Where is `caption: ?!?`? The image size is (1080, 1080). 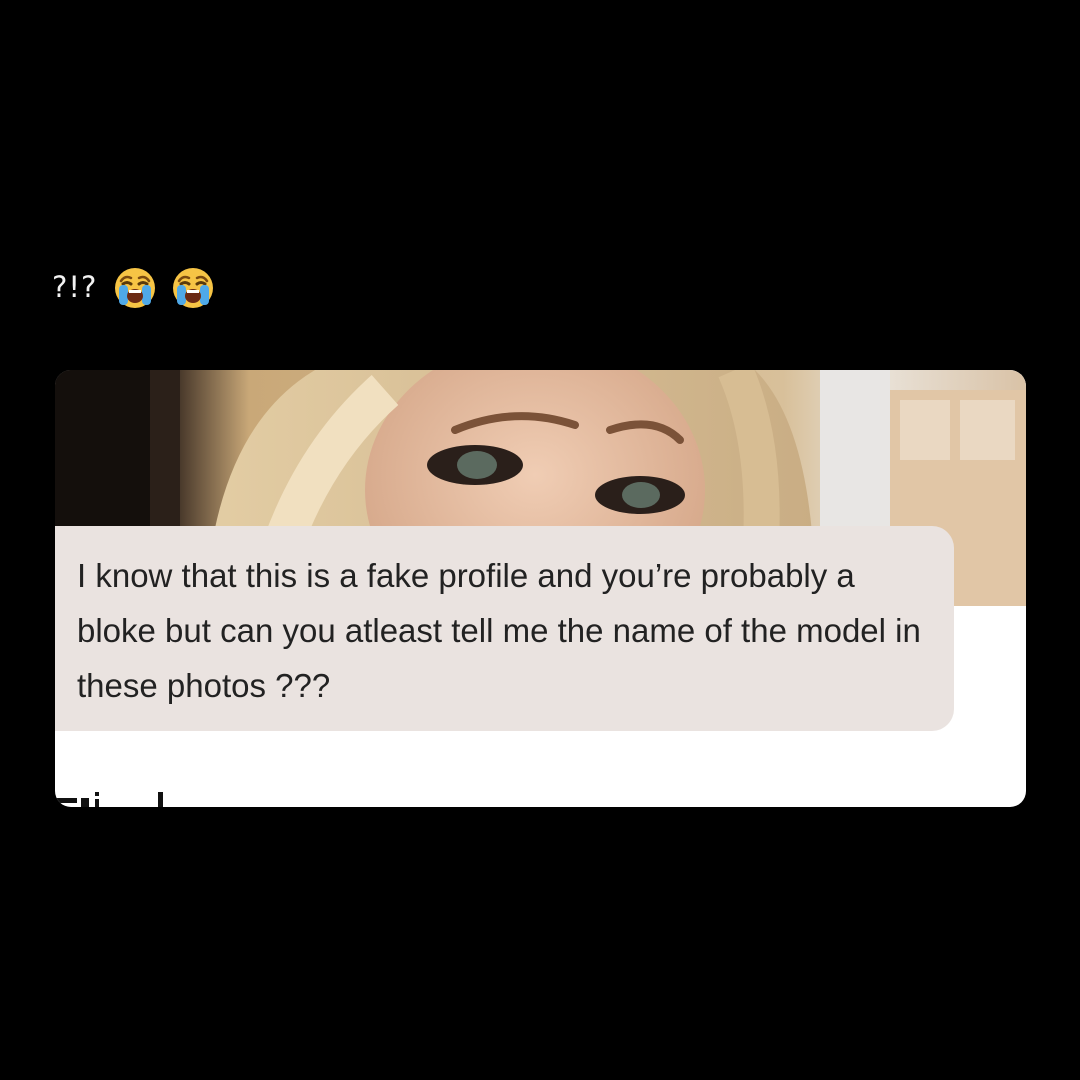
caption: ?!? is located at coordinates (134, 287).